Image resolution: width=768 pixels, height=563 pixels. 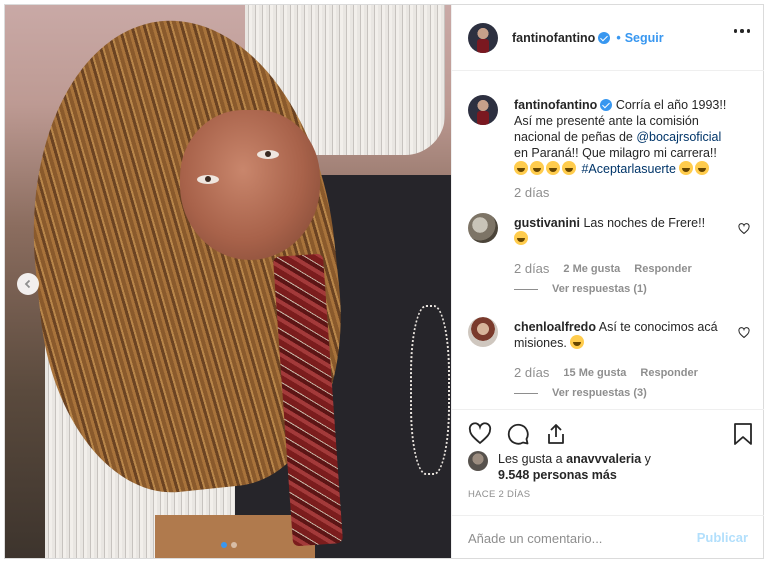 I want to click on photo-eye-left, so click(x=208, y=179).